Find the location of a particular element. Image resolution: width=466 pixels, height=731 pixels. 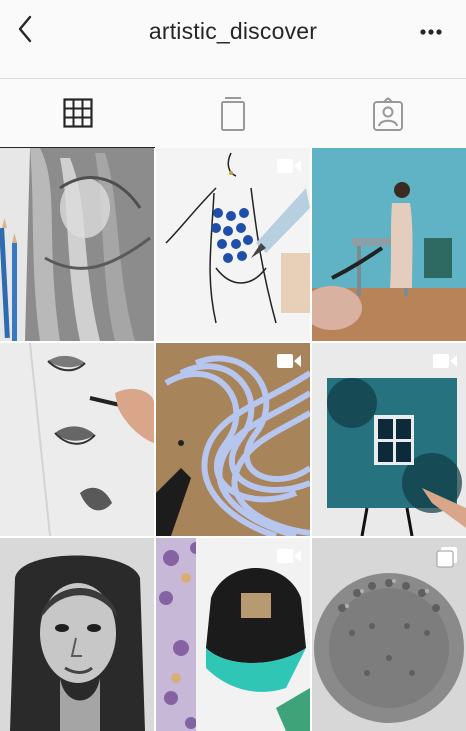

profile-username: artistic_discover is located at coordinates (233, 31).